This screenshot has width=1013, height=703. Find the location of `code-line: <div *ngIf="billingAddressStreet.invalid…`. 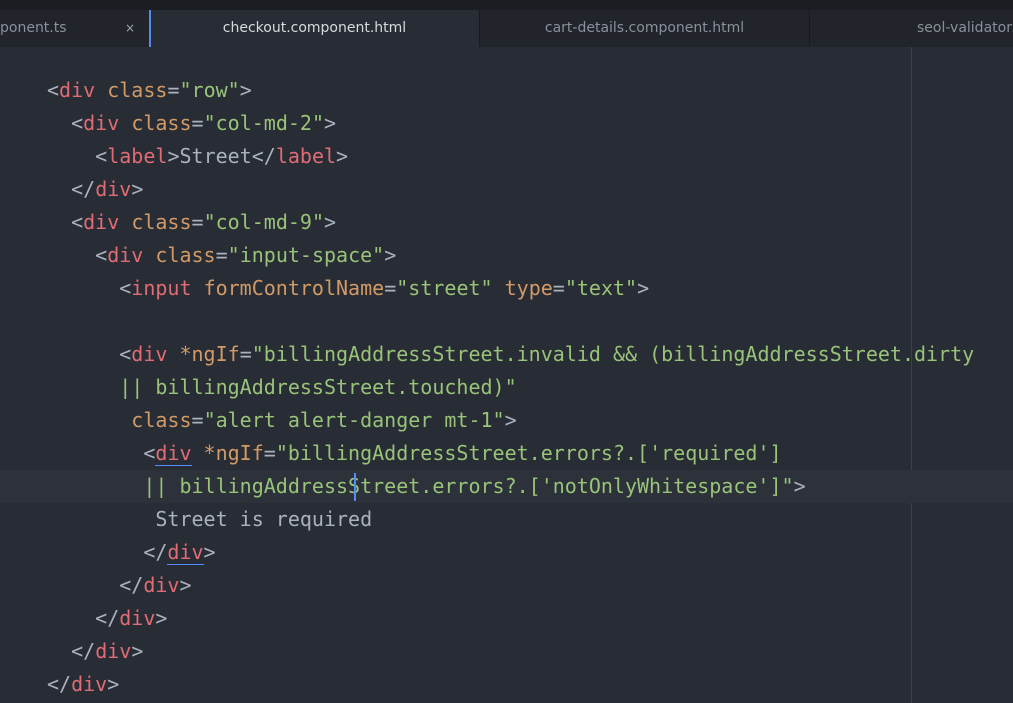

code-line: <div *ngIf="billingAddressStreet.invalid… is located at coordinates (506, 354).